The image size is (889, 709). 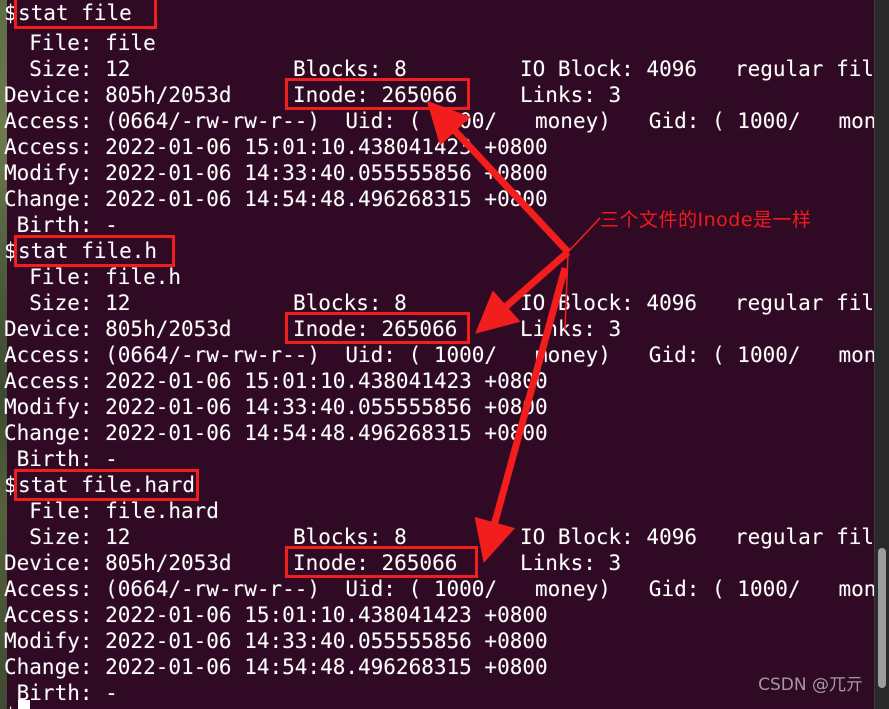 I want to click on output-left: File: file.hard, so click(x=111, y=511).